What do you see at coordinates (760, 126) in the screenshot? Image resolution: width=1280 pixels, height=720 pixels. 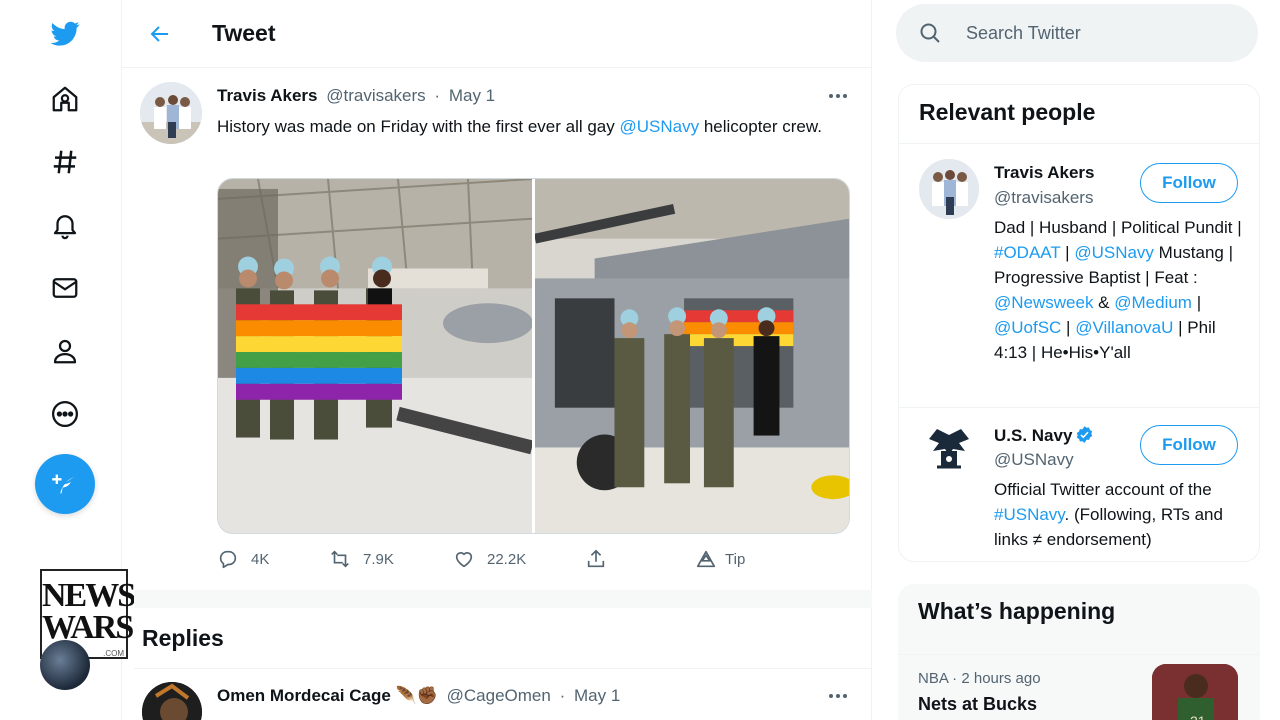 I see `tweet-text-part: helicopter crew.` at bounding box center [760, 126].